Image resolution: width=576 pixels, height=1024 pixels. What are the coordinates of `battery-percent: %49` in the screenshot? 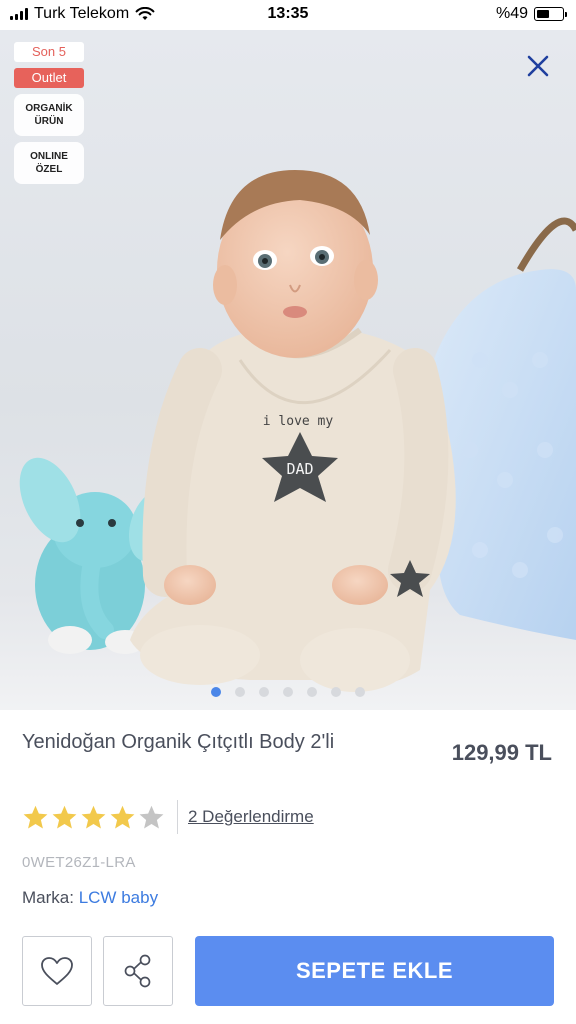 It's located at (511, 13).